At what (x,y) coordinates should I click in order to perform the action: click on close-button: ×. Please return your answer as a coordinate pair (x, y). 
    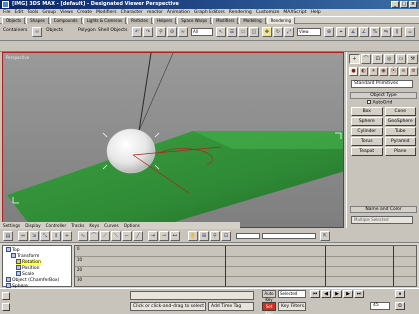
    Looking at the image, I should click on (413, 4).